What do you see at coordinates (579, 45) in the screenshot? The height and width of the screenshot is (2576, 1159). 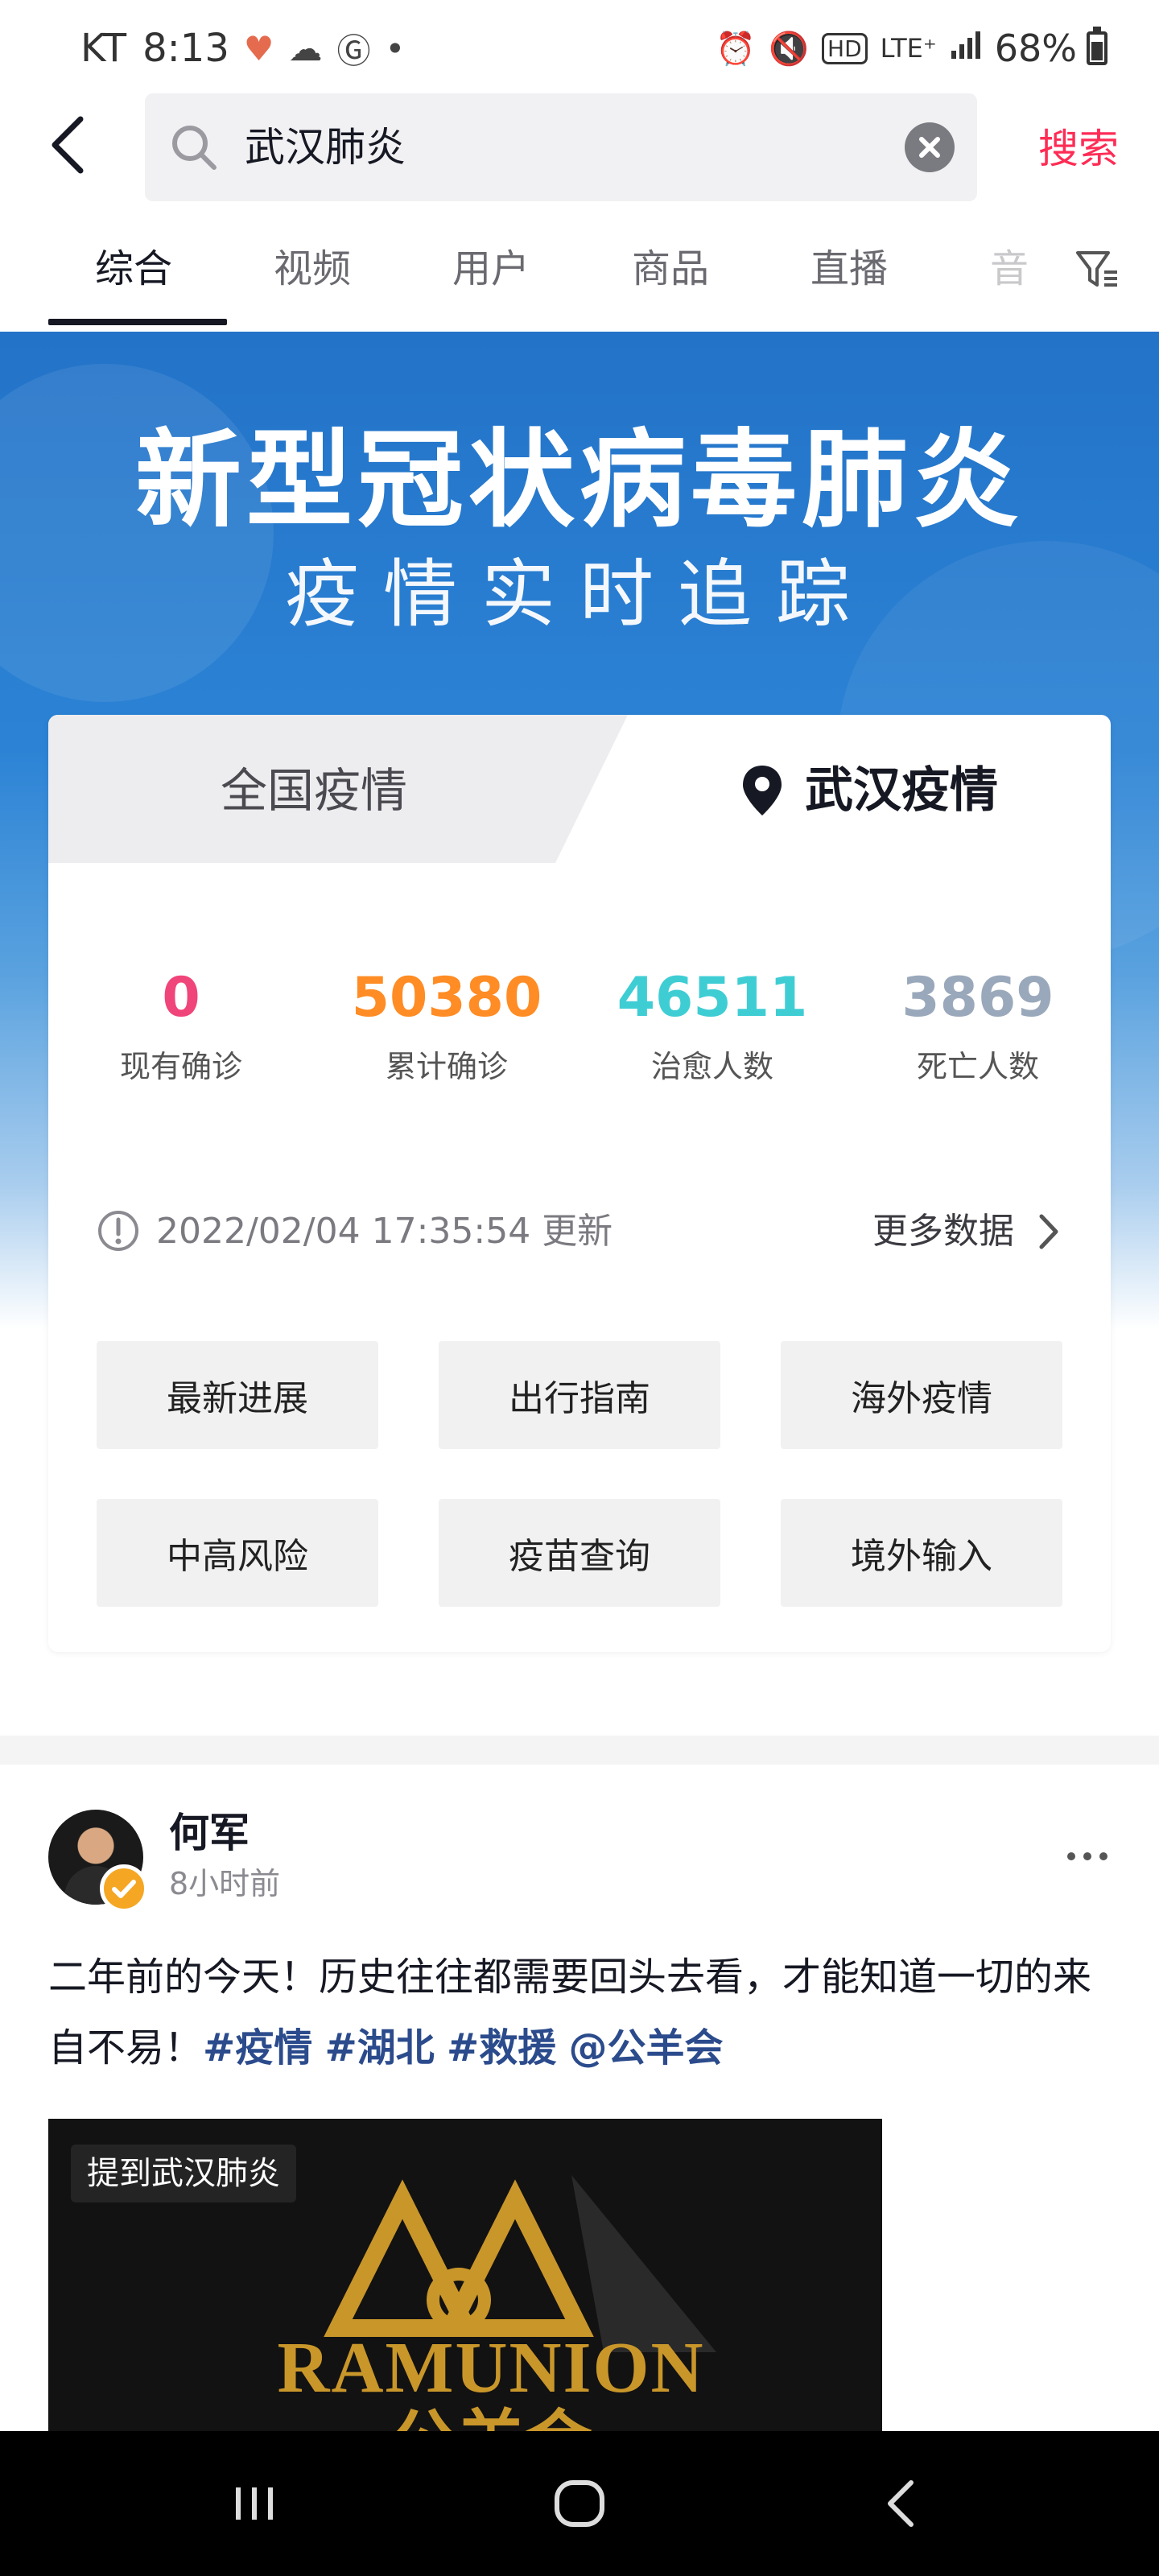 I see `status-bar: KT 8:13 ♥ ☁ Ⓖ • ⏰ 🔇 HD LTE⁺ 68%` at bounding box center [579, 45].